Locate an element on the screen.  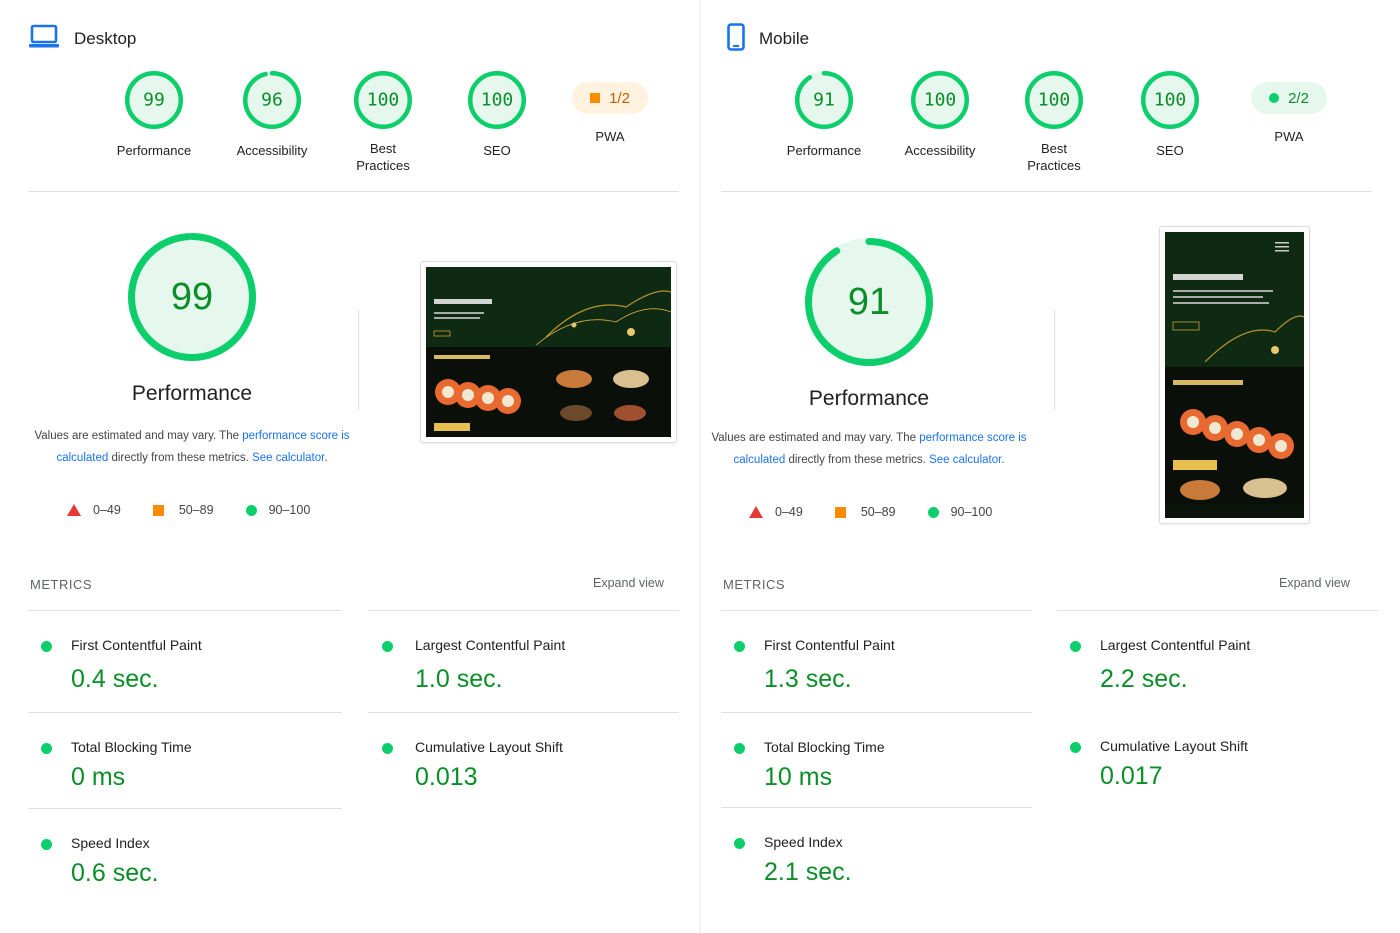
legend-average: 50–89 is located at coordinates (183, 510).